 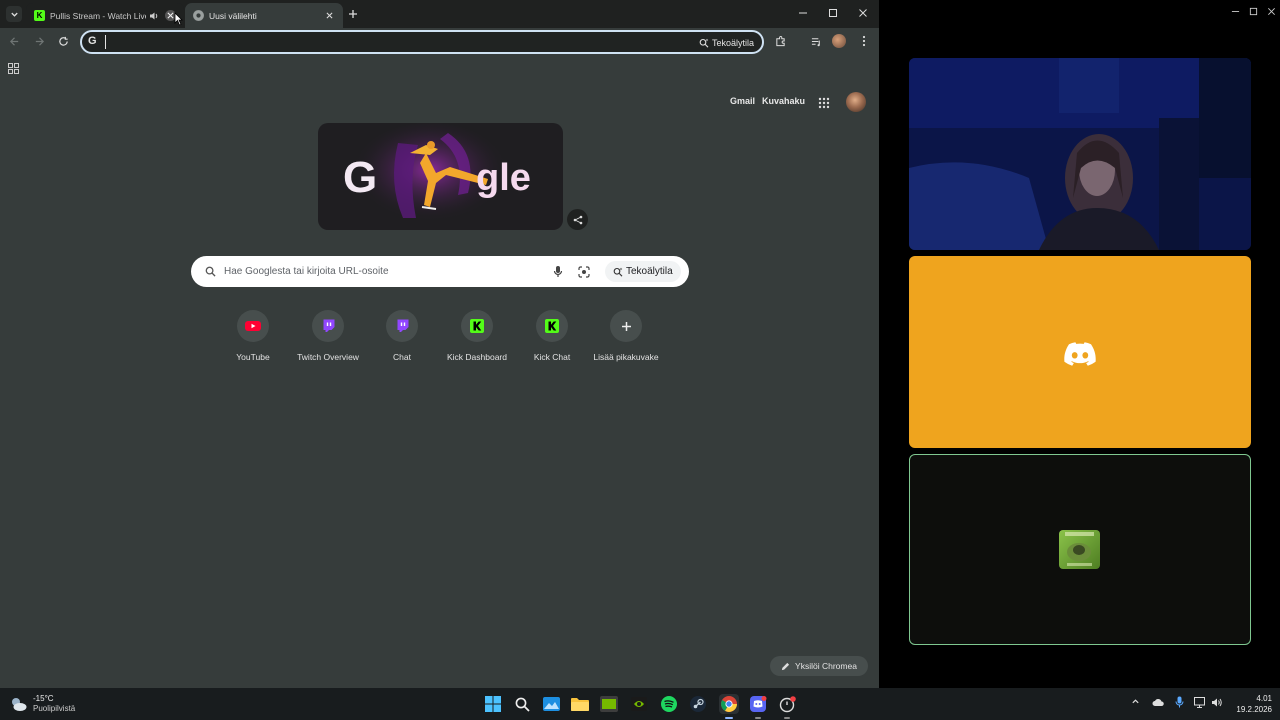 I want to click on chevron-up-icon, so click(x=1135, y=701).